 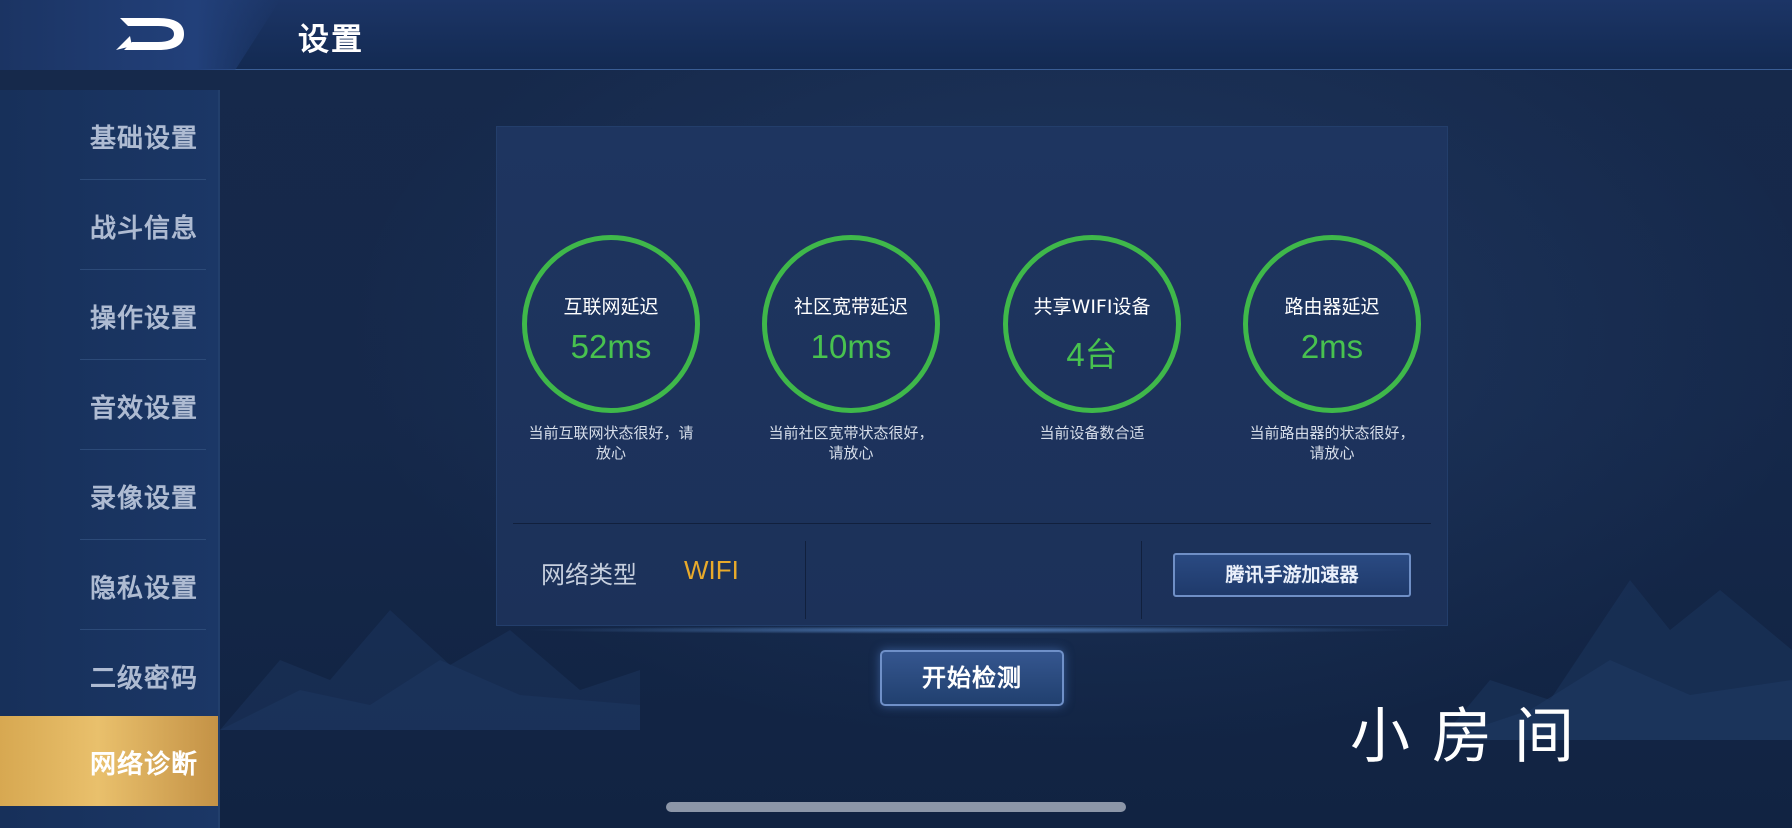 What do you see at coordinates (1332, 346) in the screenshot?
I see `stat-value: 2ms` at bounding box center [1332, 346].